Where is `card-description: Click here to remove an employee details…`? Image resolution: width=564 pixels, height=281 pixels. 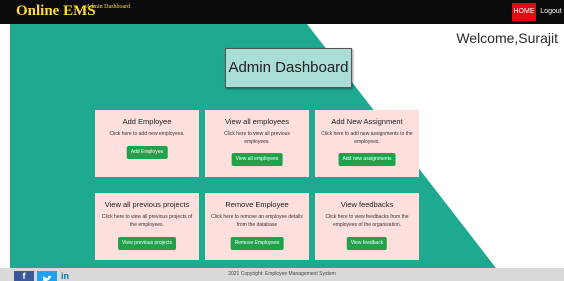 card-description: Click here to remove an employee details… is located at coordinates (257, 221).